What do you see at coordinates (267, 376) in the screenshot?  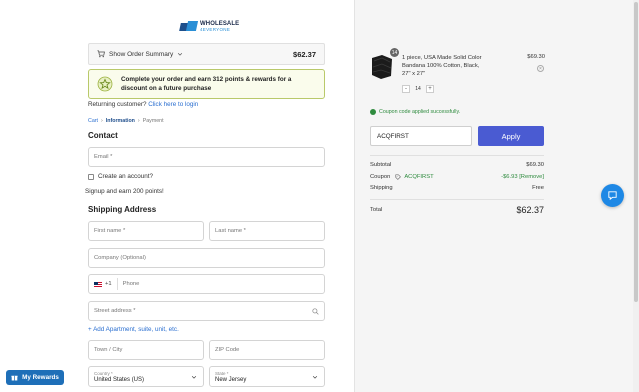 I see `state-select: State * New Jersey` at bounding box center [267, 376].